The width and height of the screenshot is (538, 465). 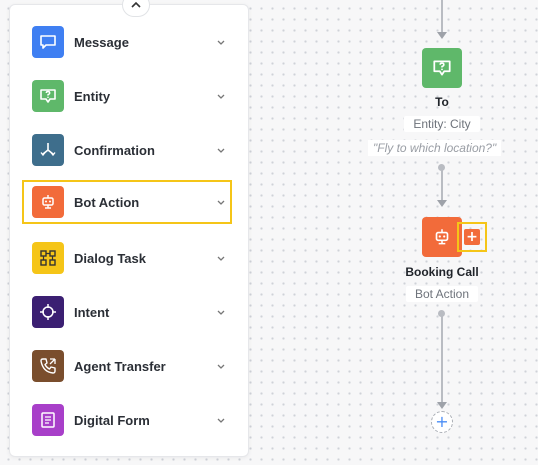 I want to click on entity-node-prompt: "Fly to which location?", so click(x=435, y=148).